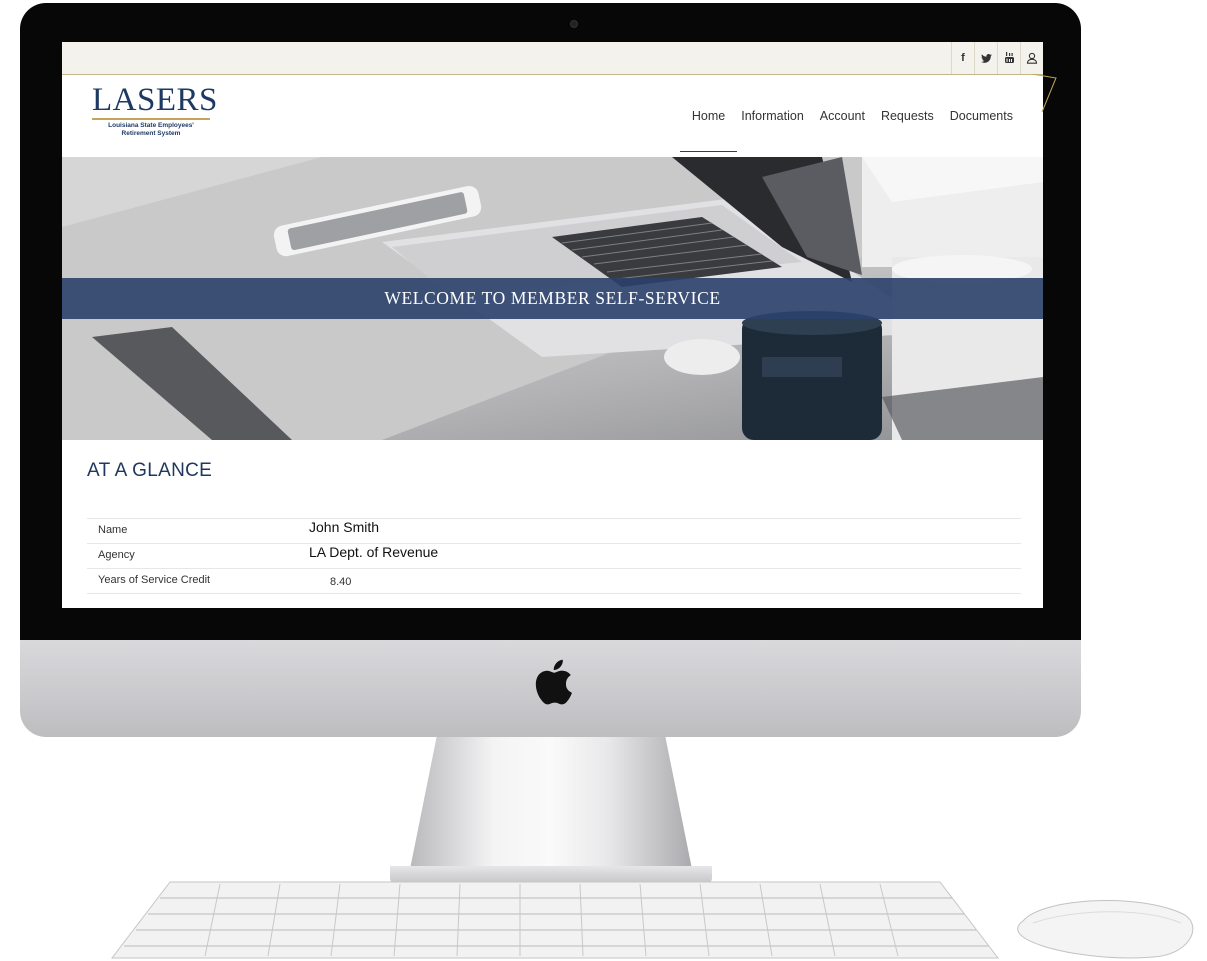 The width and height of the screenshot is (1207, 961). What do you see at coordinates (553, 682) in the screenshot?
I see `apple-icon` at bounding box center [553, 682].